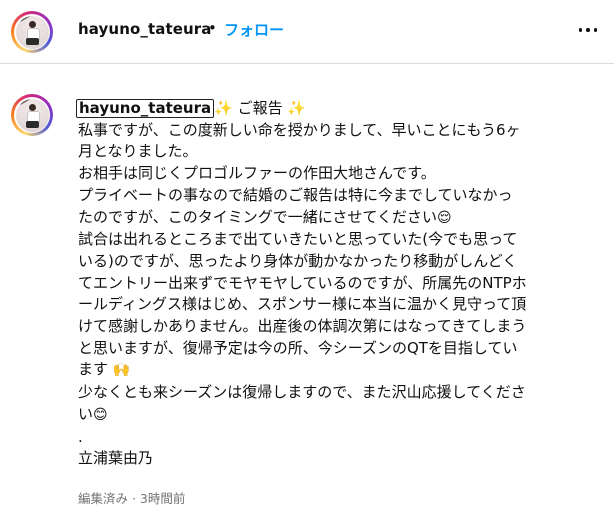 Image resolution: width=614 pixels, height=519 pixels. I want to click on raising-hands-icon: 🙌, so click(121, 370).